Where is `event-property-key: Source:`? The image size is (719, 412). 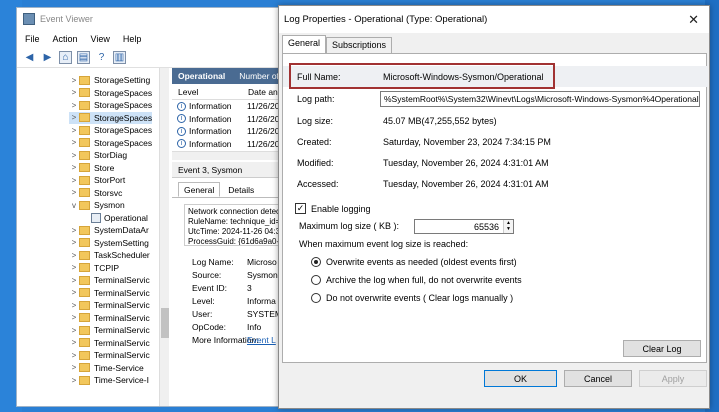 event-property-key: Source: is located at coordinates (207, 274).